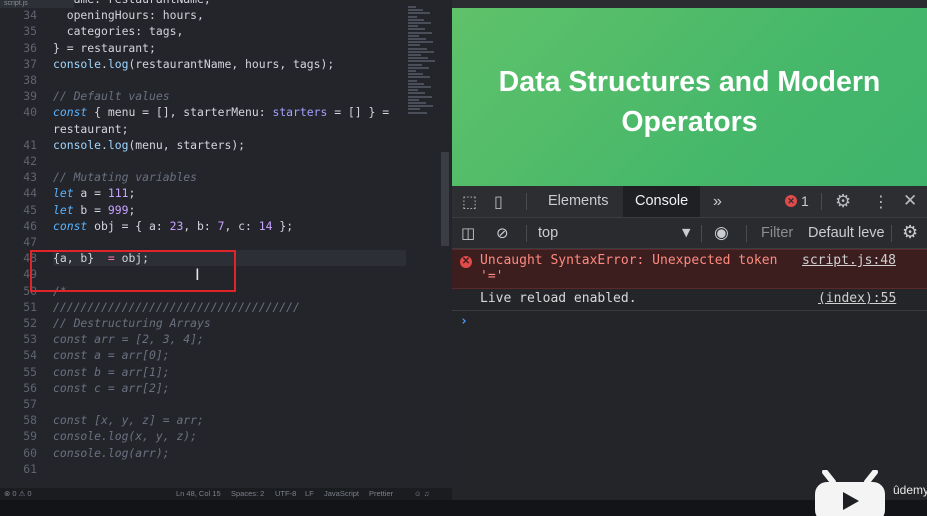 The height and width of the screenshot is (516, 927). I want to click on code-line: 51 ////////////////////////////////////, so click(226, 307).